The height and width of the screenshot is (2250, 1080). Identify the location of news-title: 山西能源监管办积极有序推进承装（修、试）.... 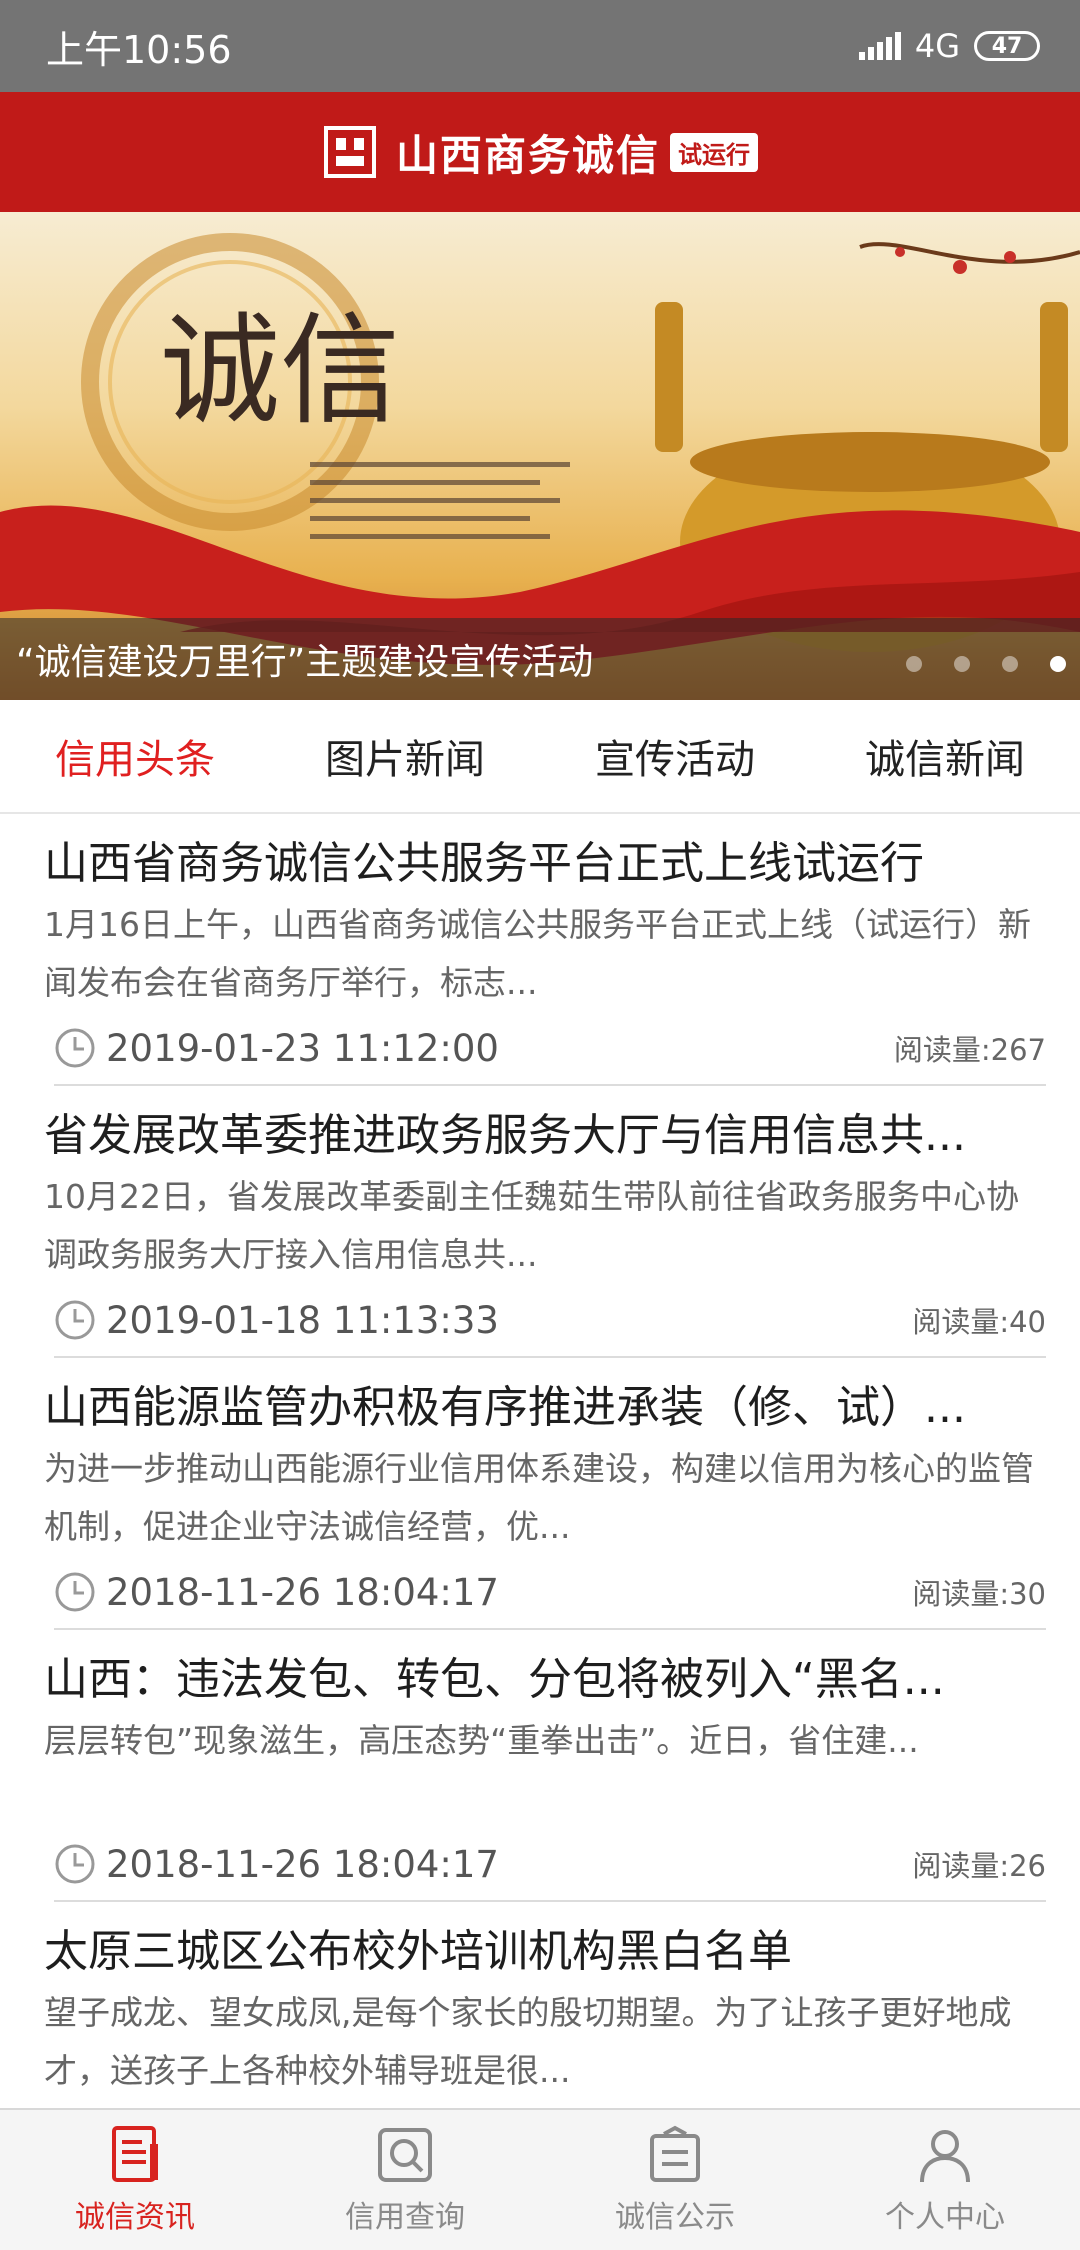
(540, 1398).